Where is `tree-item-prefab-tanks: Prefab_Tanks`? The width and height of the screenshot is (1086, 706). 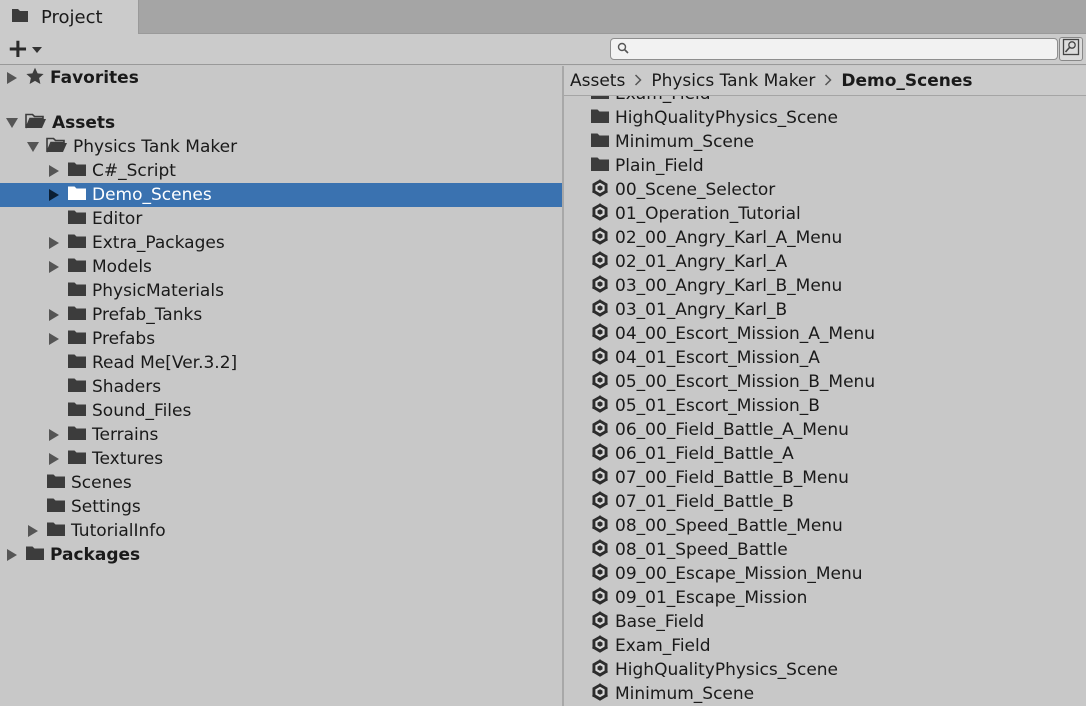 tree-item-prefab-tanks: Prefab_Tanks is located at coordinates (281, 315).